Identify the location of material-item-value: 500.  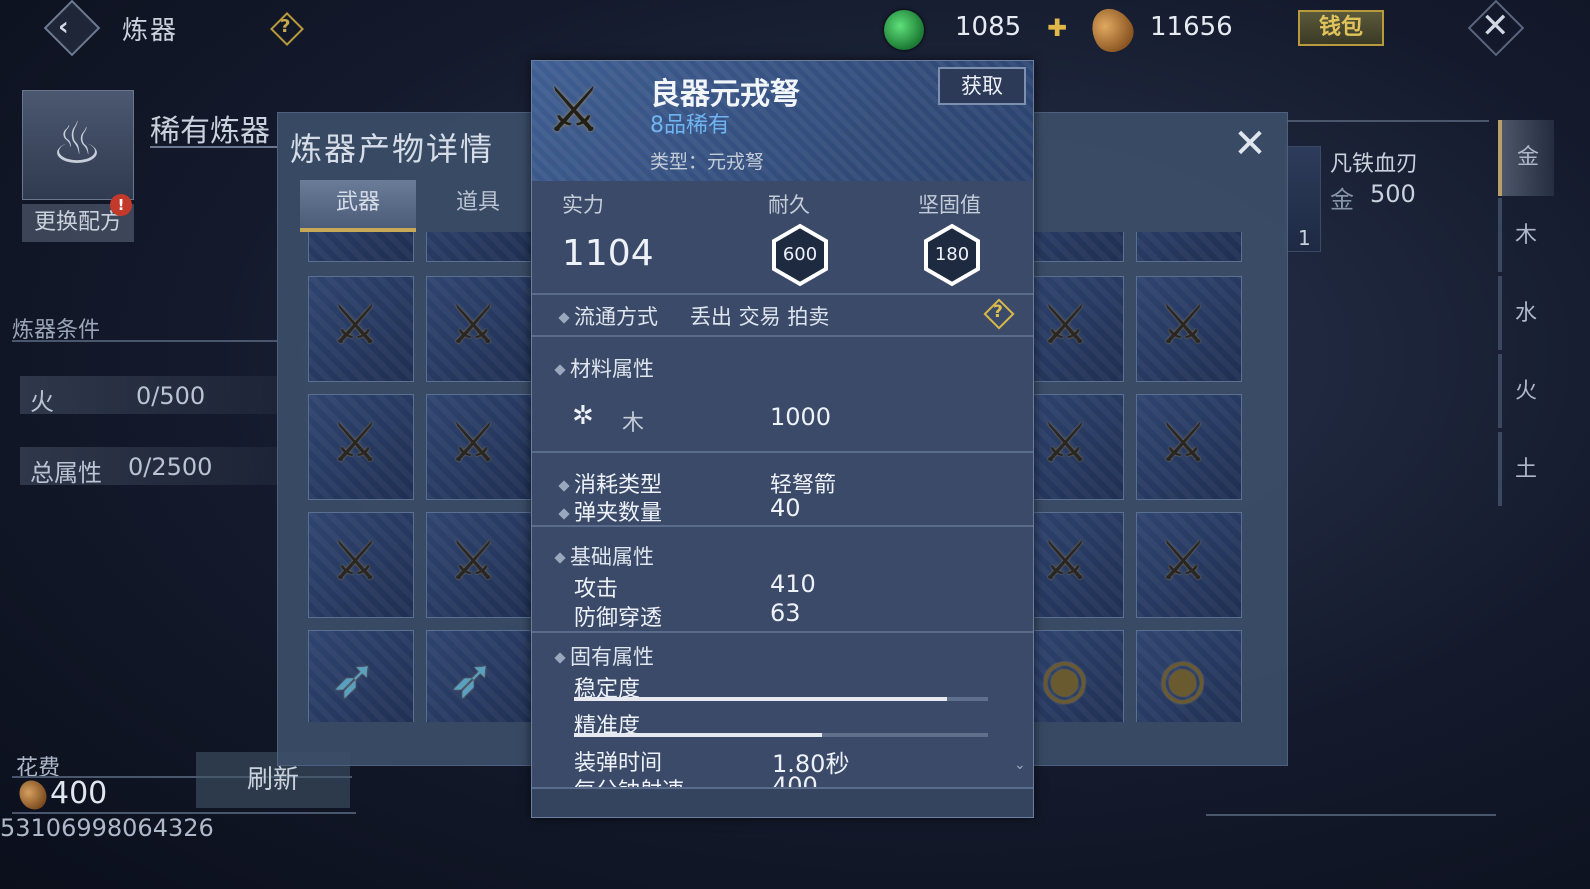
(1393, 194).